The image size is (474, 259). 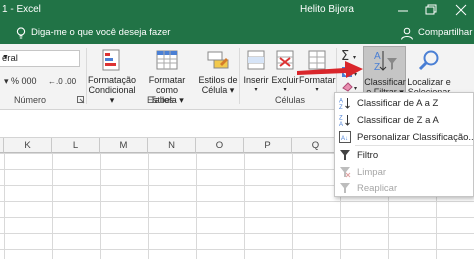 I want to click on sort-filter-label-1: Classificar, so click(x=385, y=82).